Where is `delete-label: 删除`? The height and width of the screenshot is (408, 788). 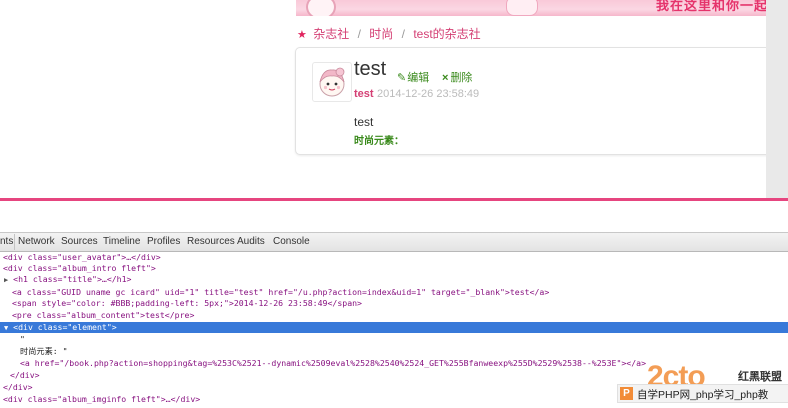 delete-label: 删除 is located at coordinates (461, 78).